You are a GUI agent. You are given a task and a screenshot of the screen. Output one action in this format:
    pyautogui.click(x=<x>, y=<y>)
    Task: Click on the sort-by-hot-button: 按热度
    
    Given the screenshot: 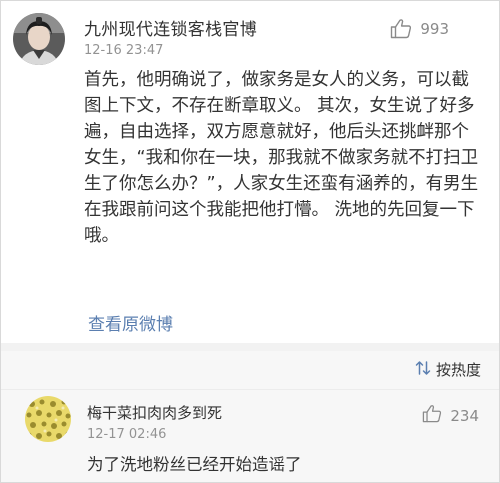 What is the action you would take?
    pyautogui.click(x=448, y=369)
    